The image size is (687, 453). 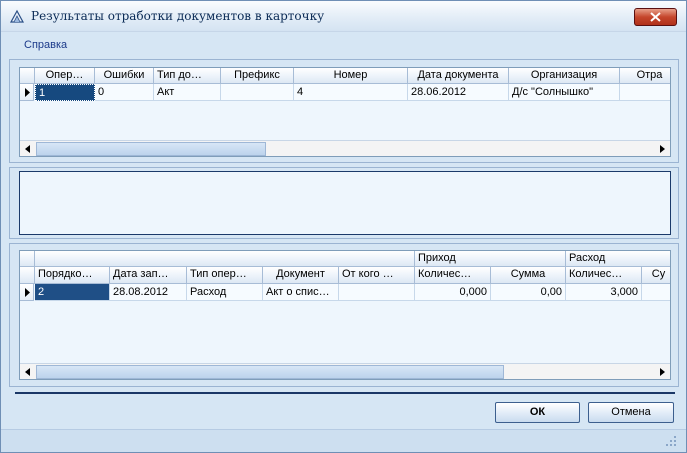 I want to click on col-header-errors: Ошибки, so click(x=124, y=76).